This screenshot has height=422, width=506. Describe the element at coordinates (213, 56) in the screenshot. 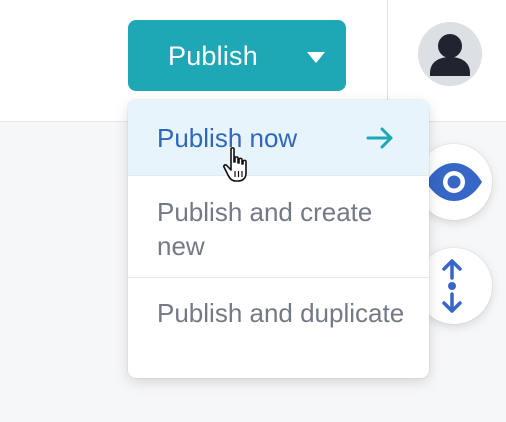

I see `publish-button-label: Publish` at that location.